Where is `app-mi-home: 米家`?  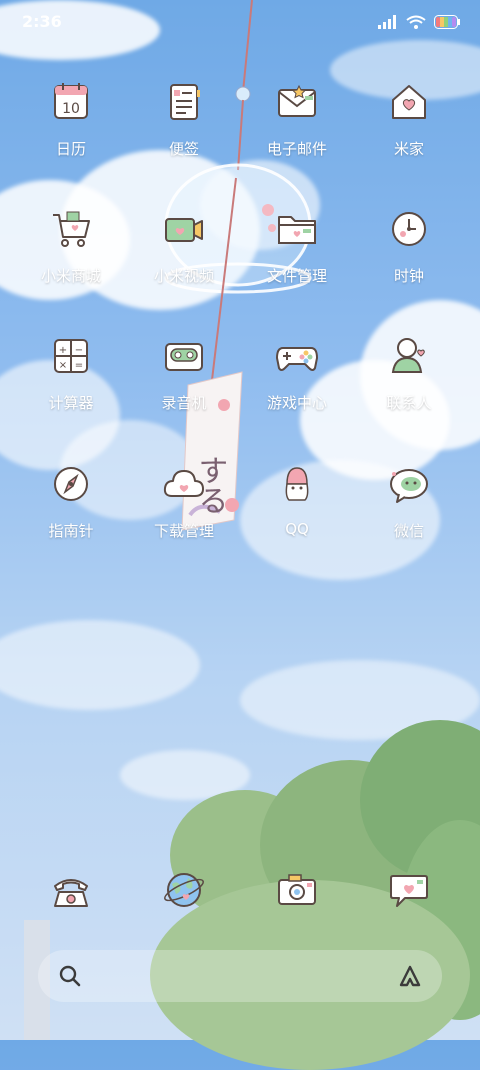 app-mi-home: 米家 is located at coordinates (409, 119).